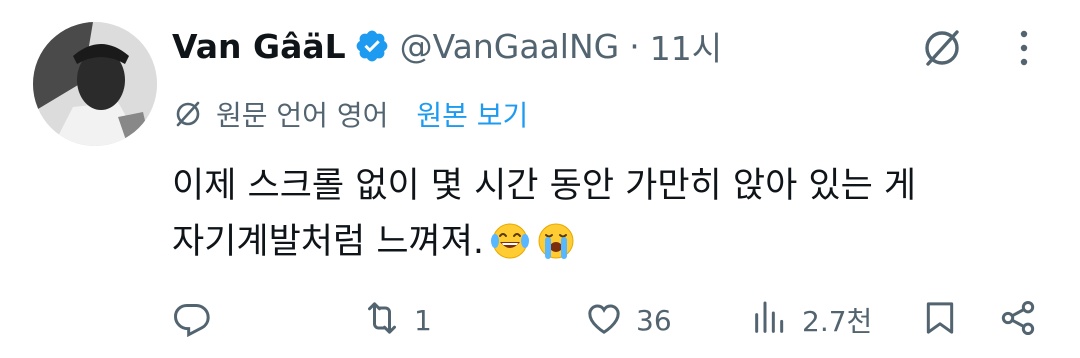  Describe the element at coordinates (472, 114) in the screenshot. I see `show-original-link: 원본 보기` at that location.